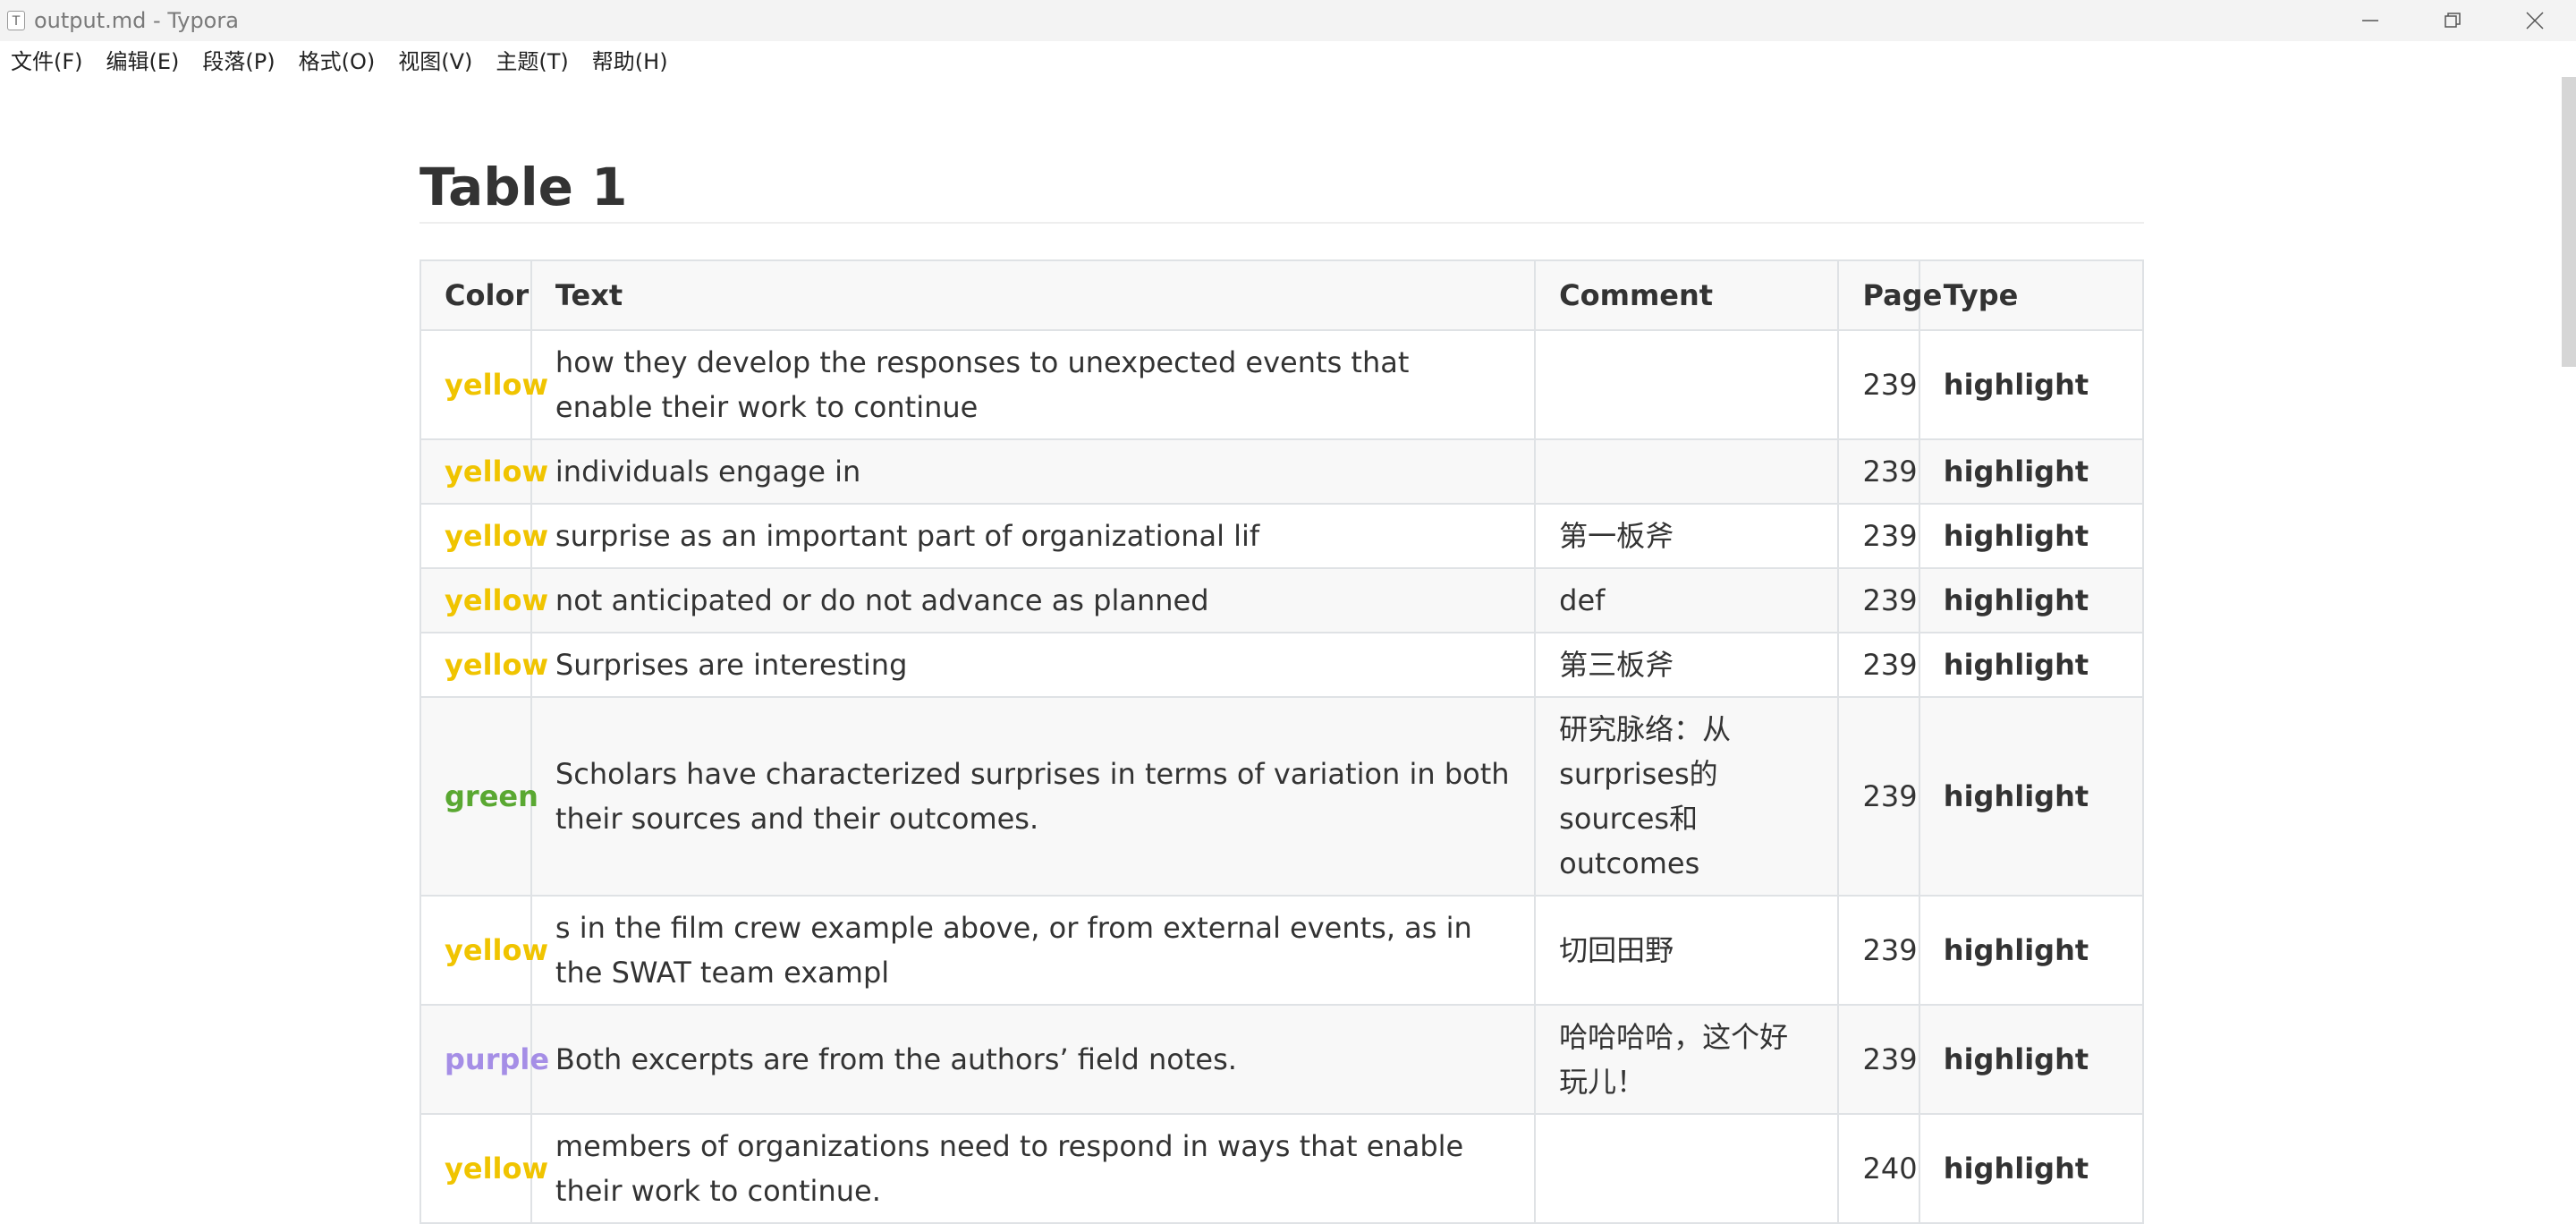 This screenshot has height=1224, width=2576. I want to click on menu-view: 视图(V), so click(435, 59).